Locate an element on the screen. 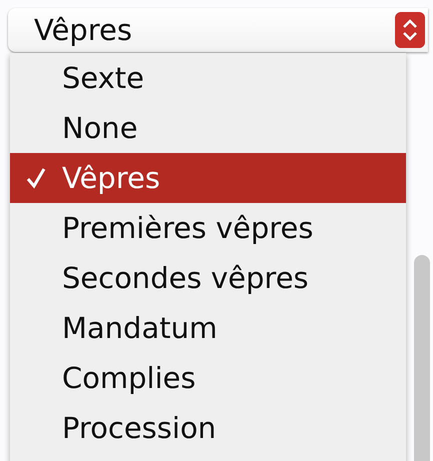  menu-item: Secondes vêpres is located at coordinates (208, 278).